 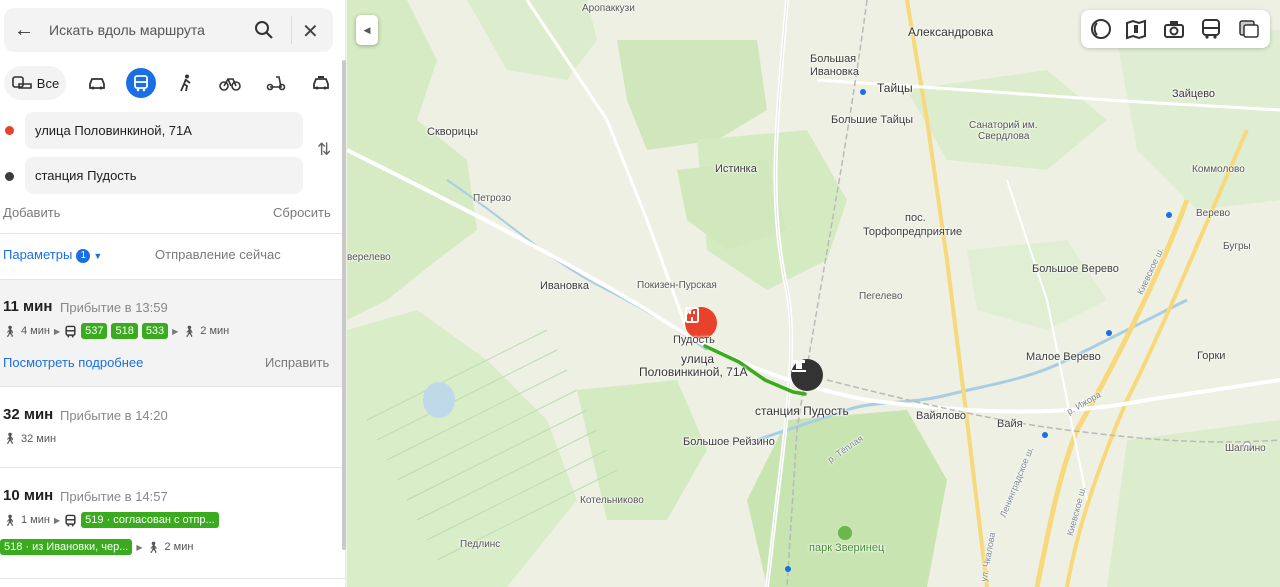 I want to click on route-arrival: Прибытие в 14:57, so click(x=114, y=496).